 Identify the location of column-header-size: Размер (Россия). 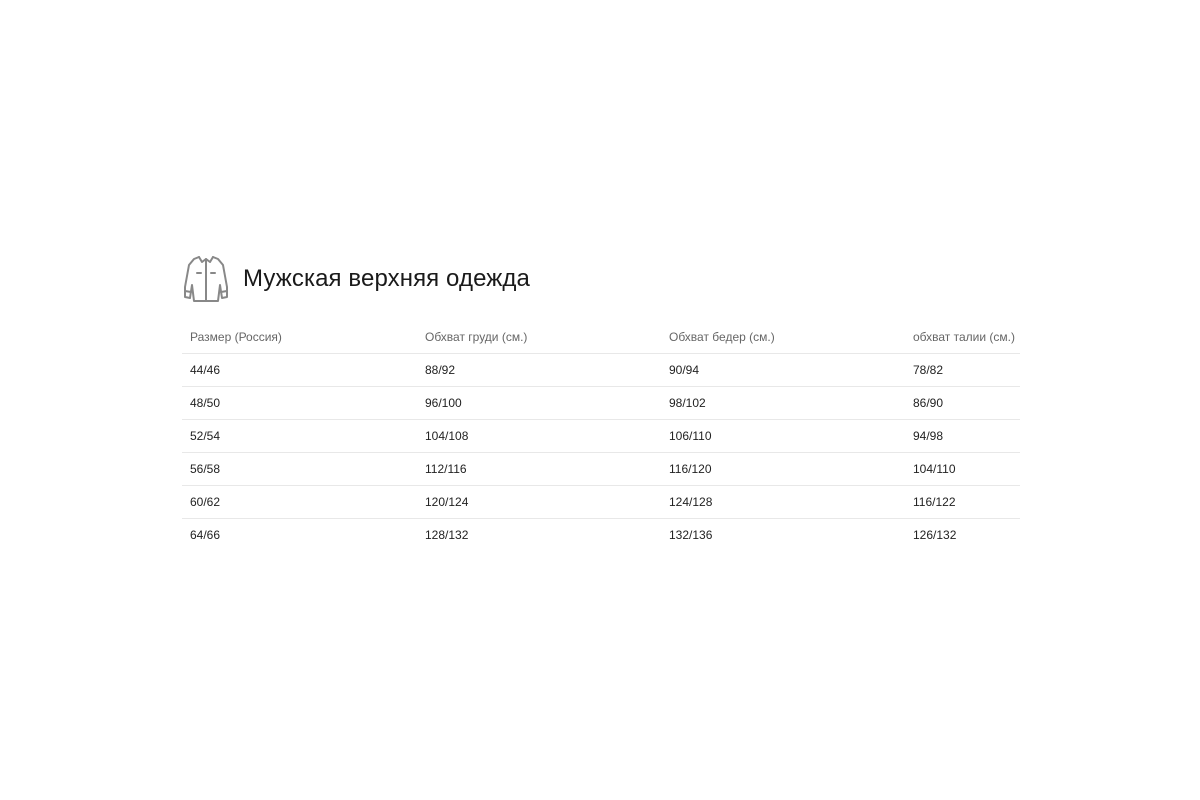
(299, 337).